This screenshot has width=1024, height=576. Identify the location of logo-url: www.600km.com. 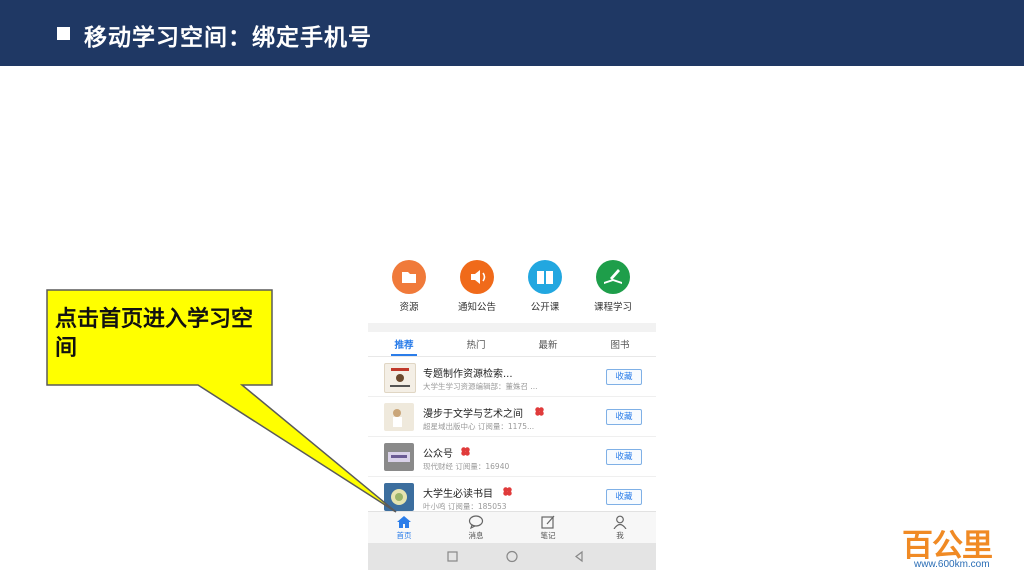
(952, 564).